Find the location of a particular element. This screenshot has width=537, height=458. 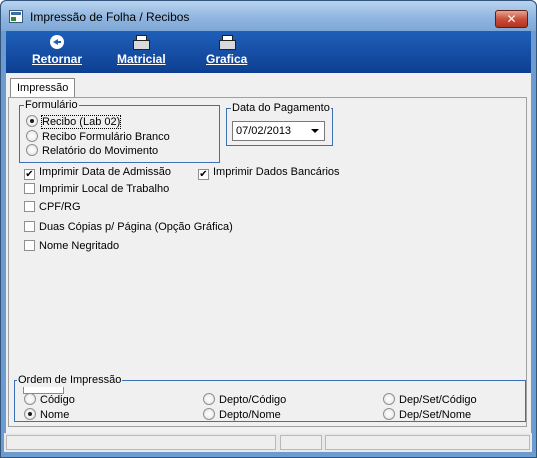

status-bar is located at coordinates (268, 442).